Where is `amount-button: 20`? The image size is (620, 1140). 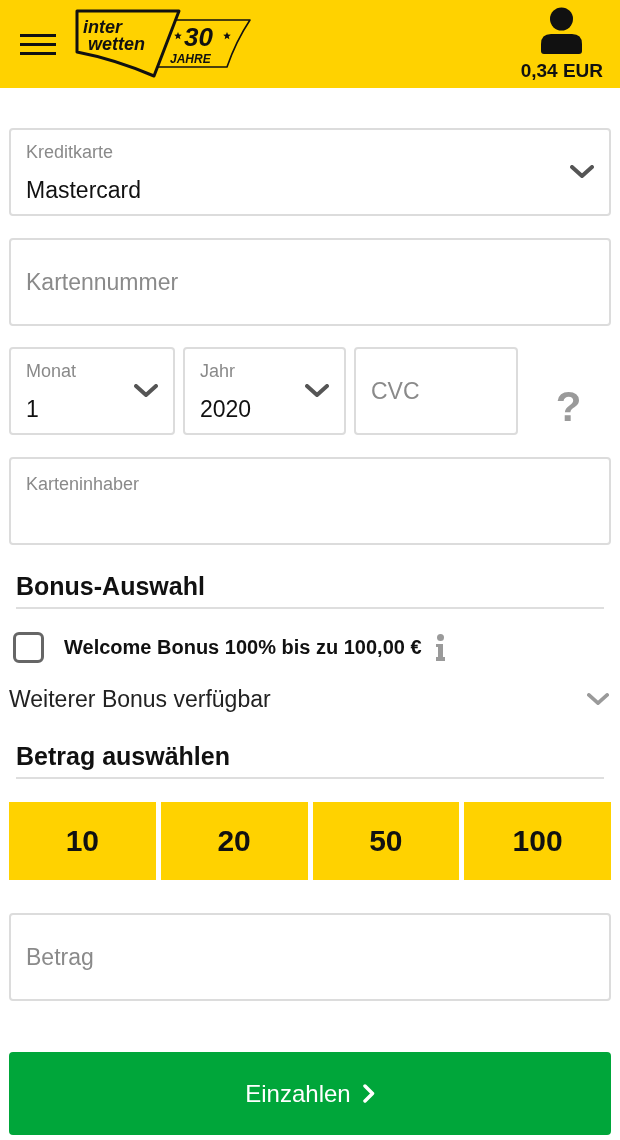 amount-button: 20 is located at coordinates (234, 841).